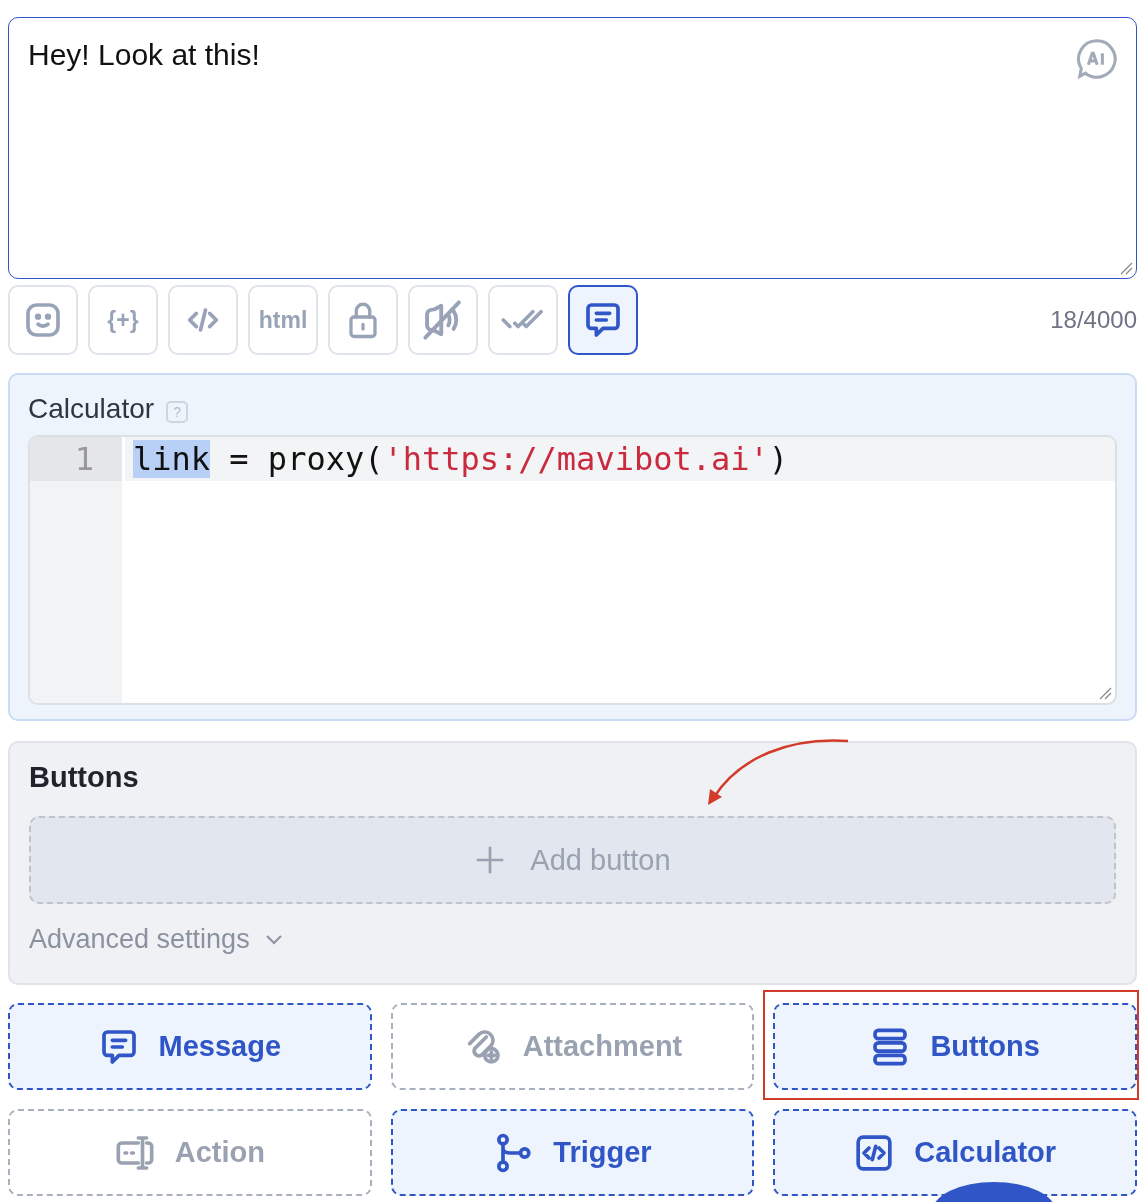 The width and height of the screenshot is (1144, 1202). I want to click on block-type-button: Buttons, so click(955, 1046).